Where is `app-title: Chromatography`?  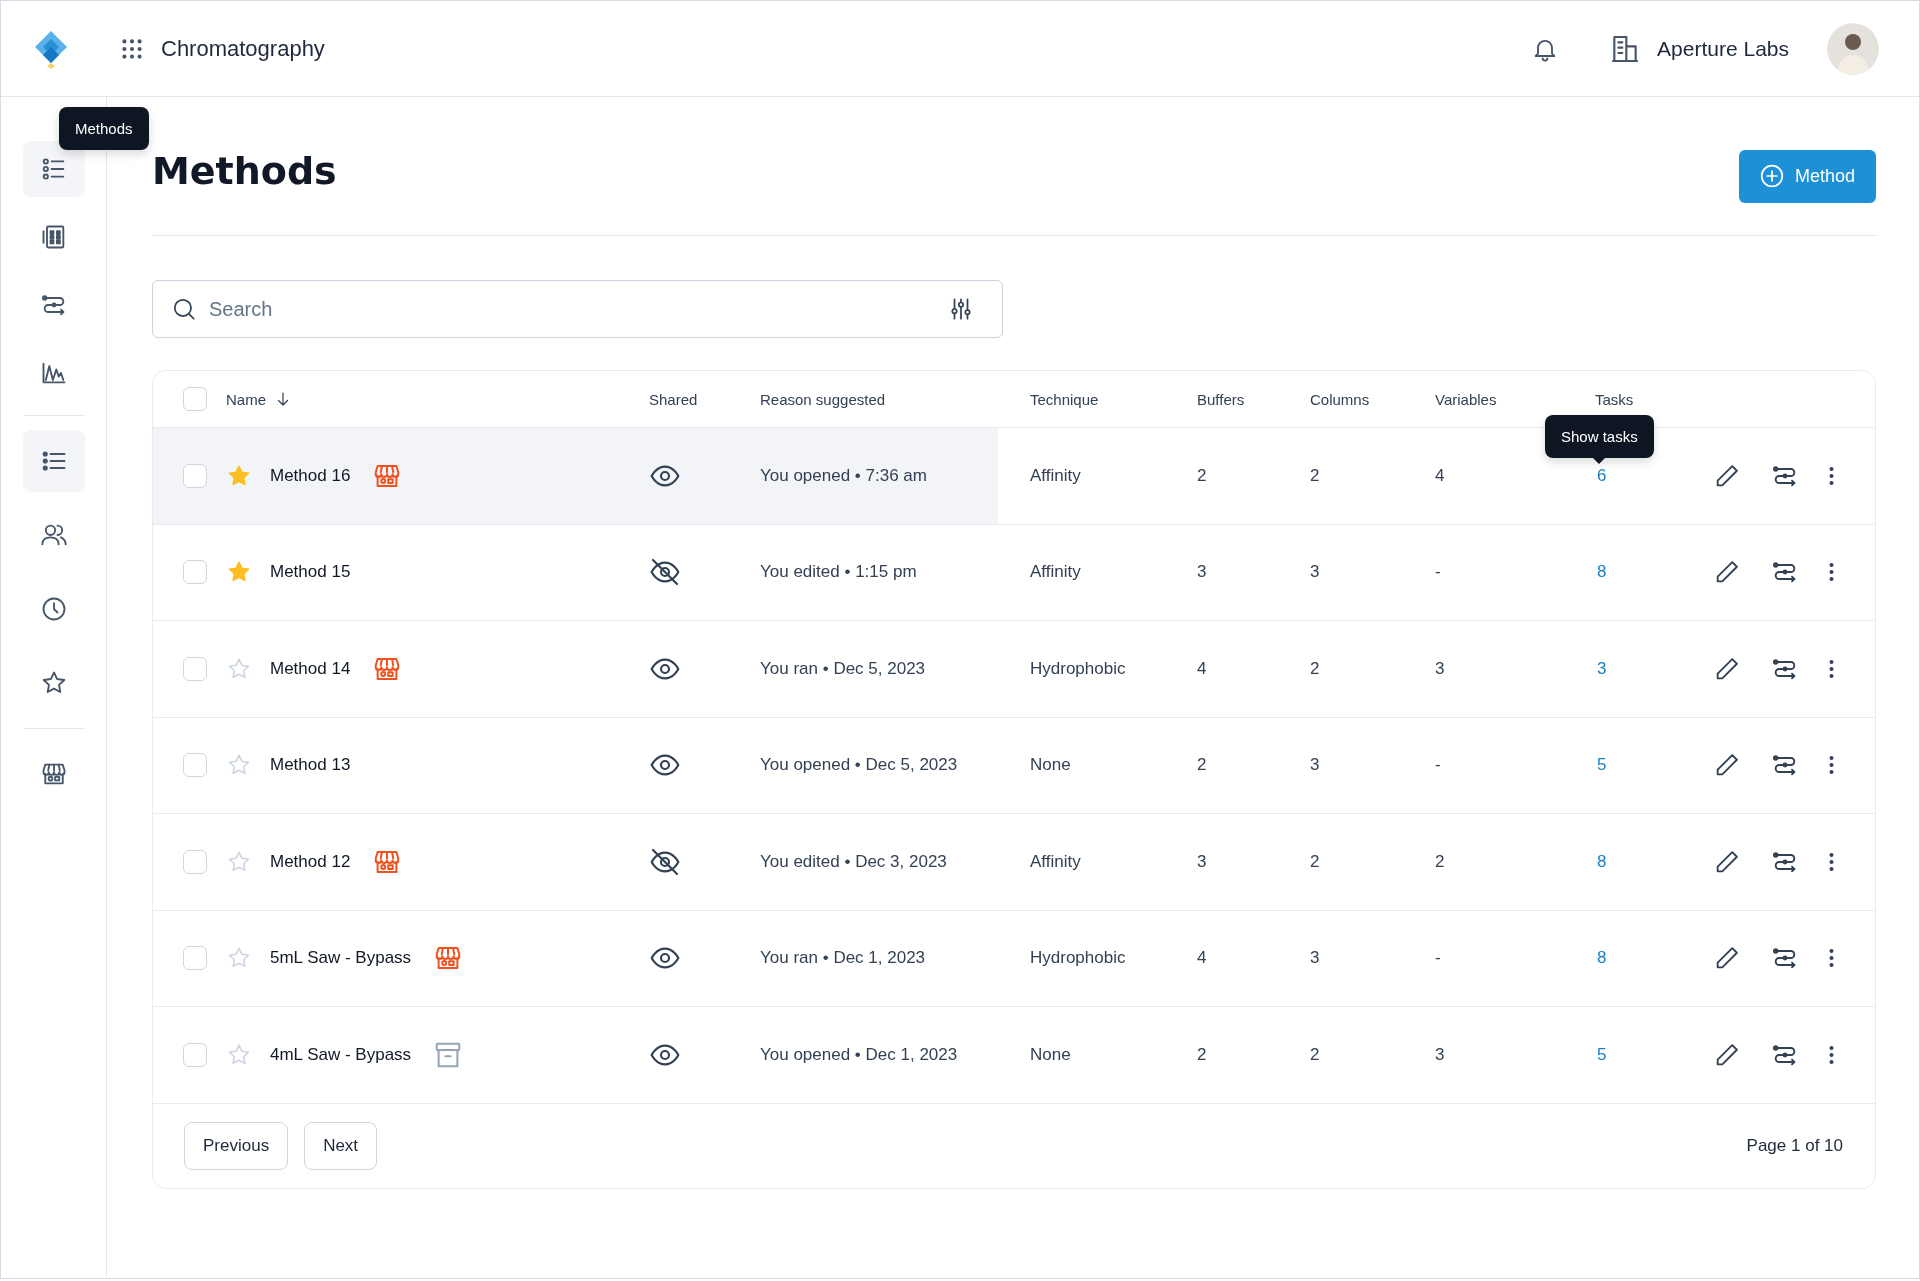 app-title: Chromatography is located at coordinates (243, 48).